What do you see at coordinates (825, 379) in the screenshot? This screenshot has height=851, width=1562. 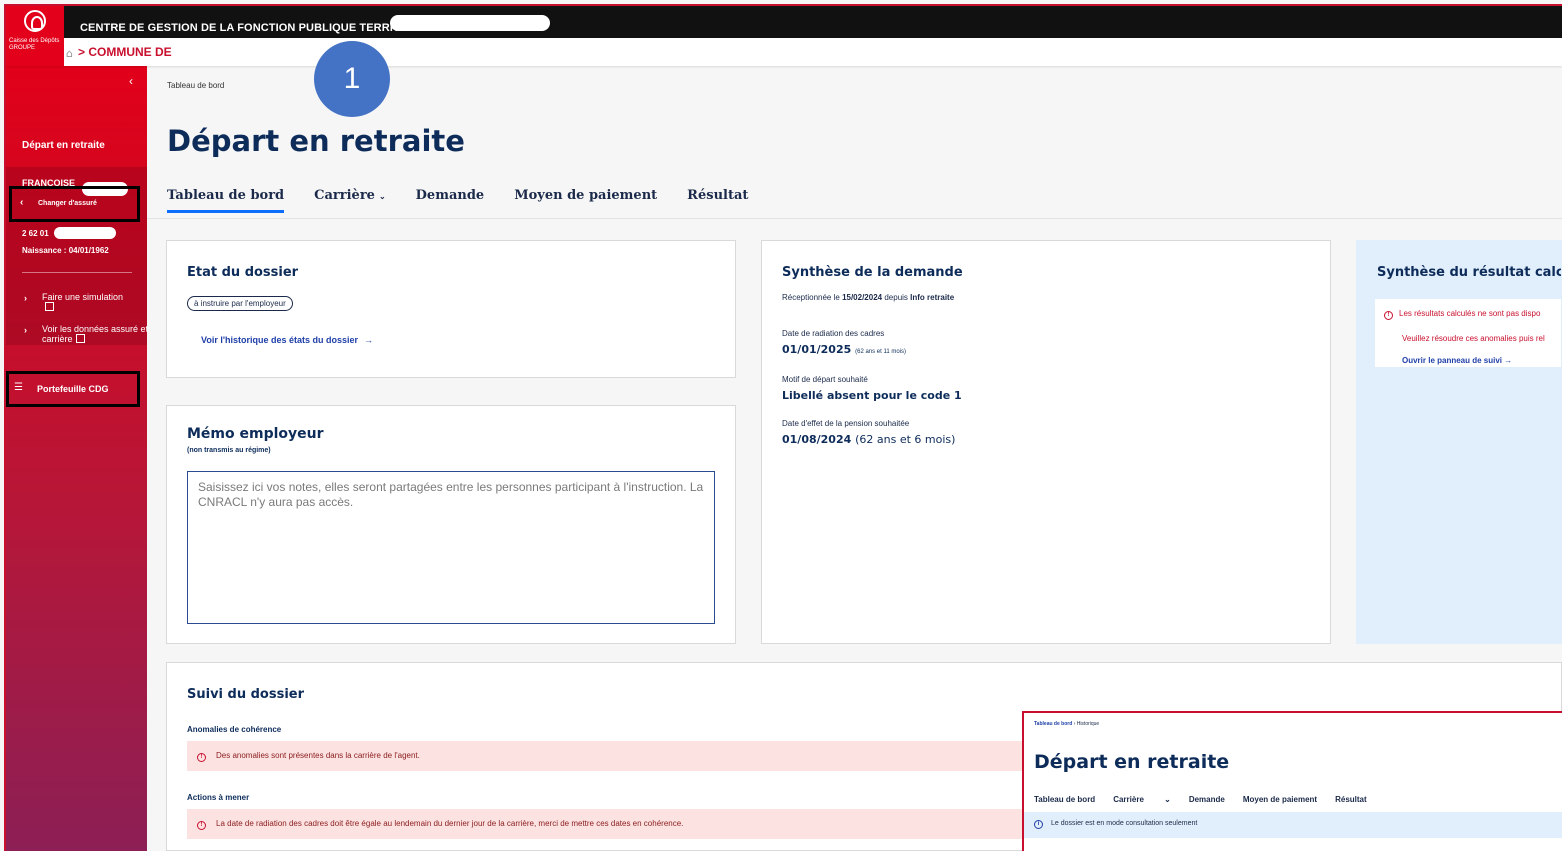 I see `motif-label: Motif de départ souhaité` at bounding box center [825, 379].